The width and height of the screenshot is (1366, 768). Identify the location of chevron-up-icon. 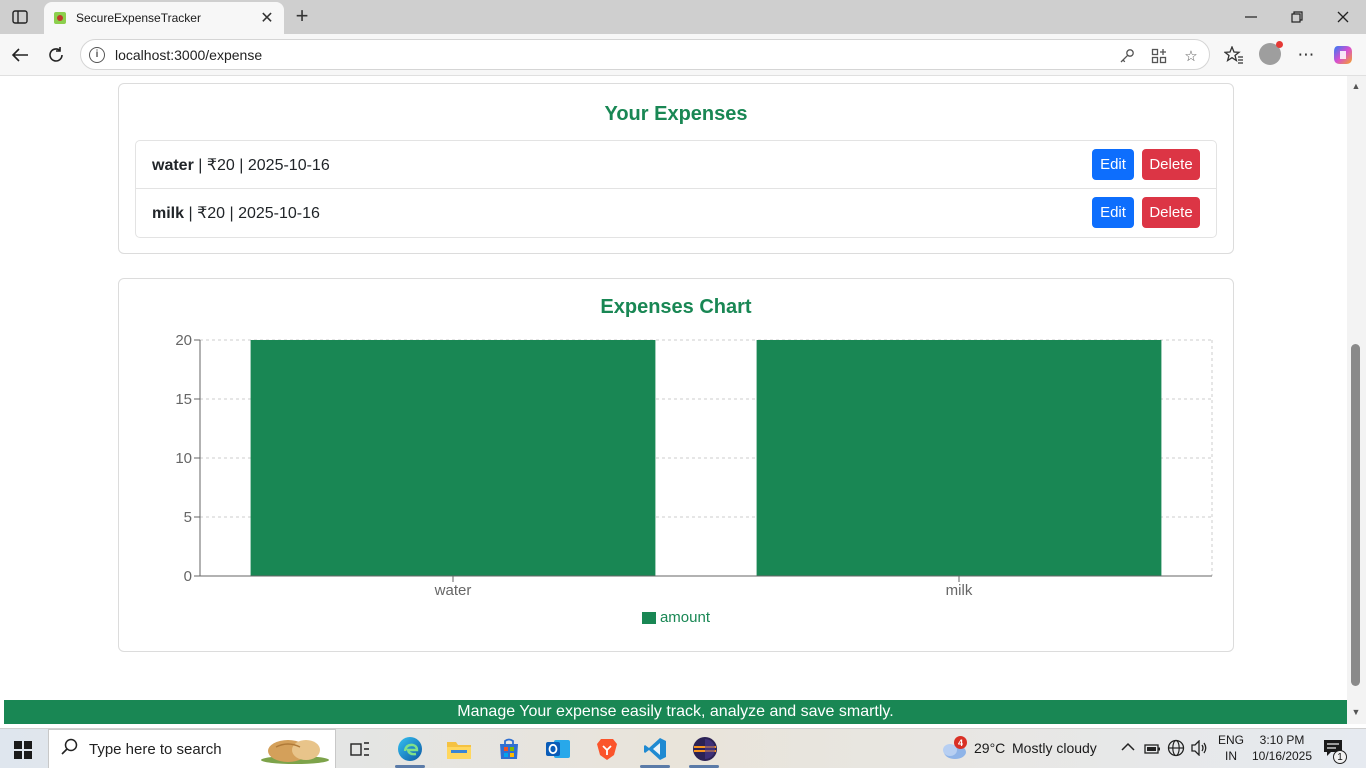
(1128, 747).